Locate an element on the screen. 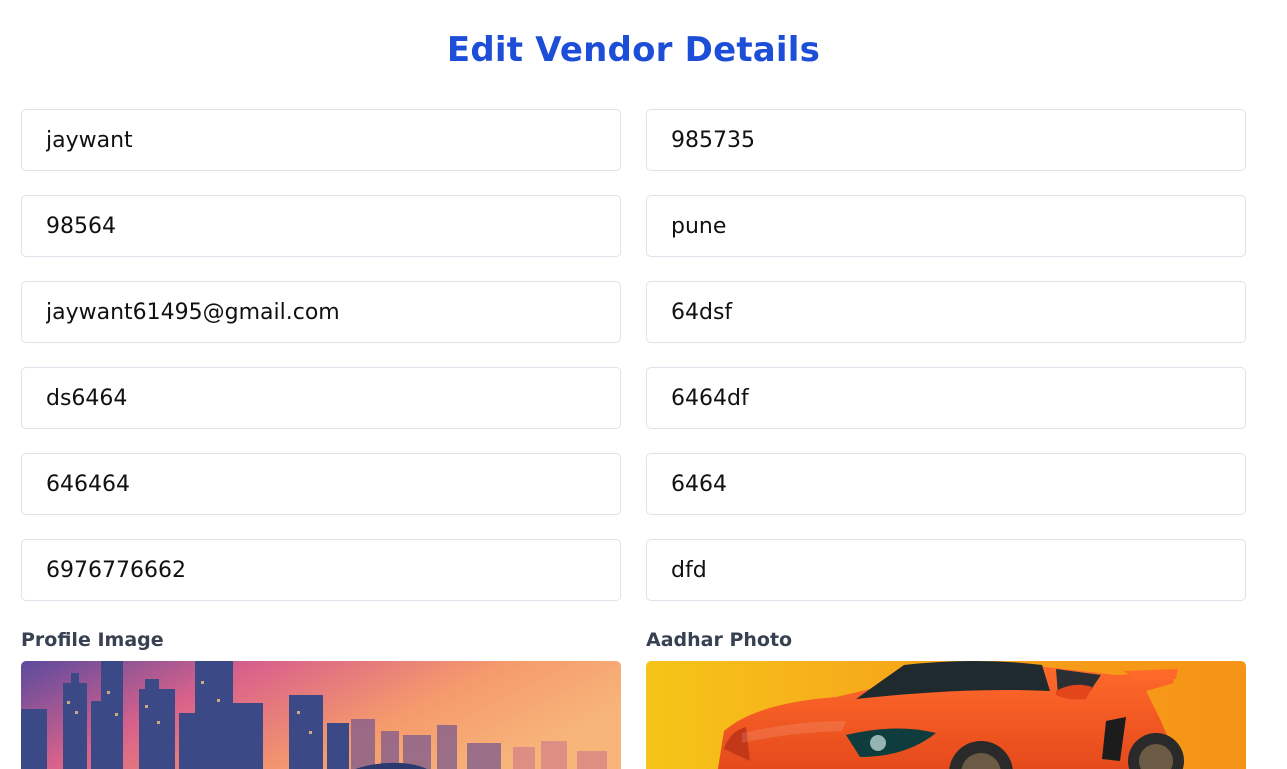  vendor-field-12-input is located at coordinates (946, 570).